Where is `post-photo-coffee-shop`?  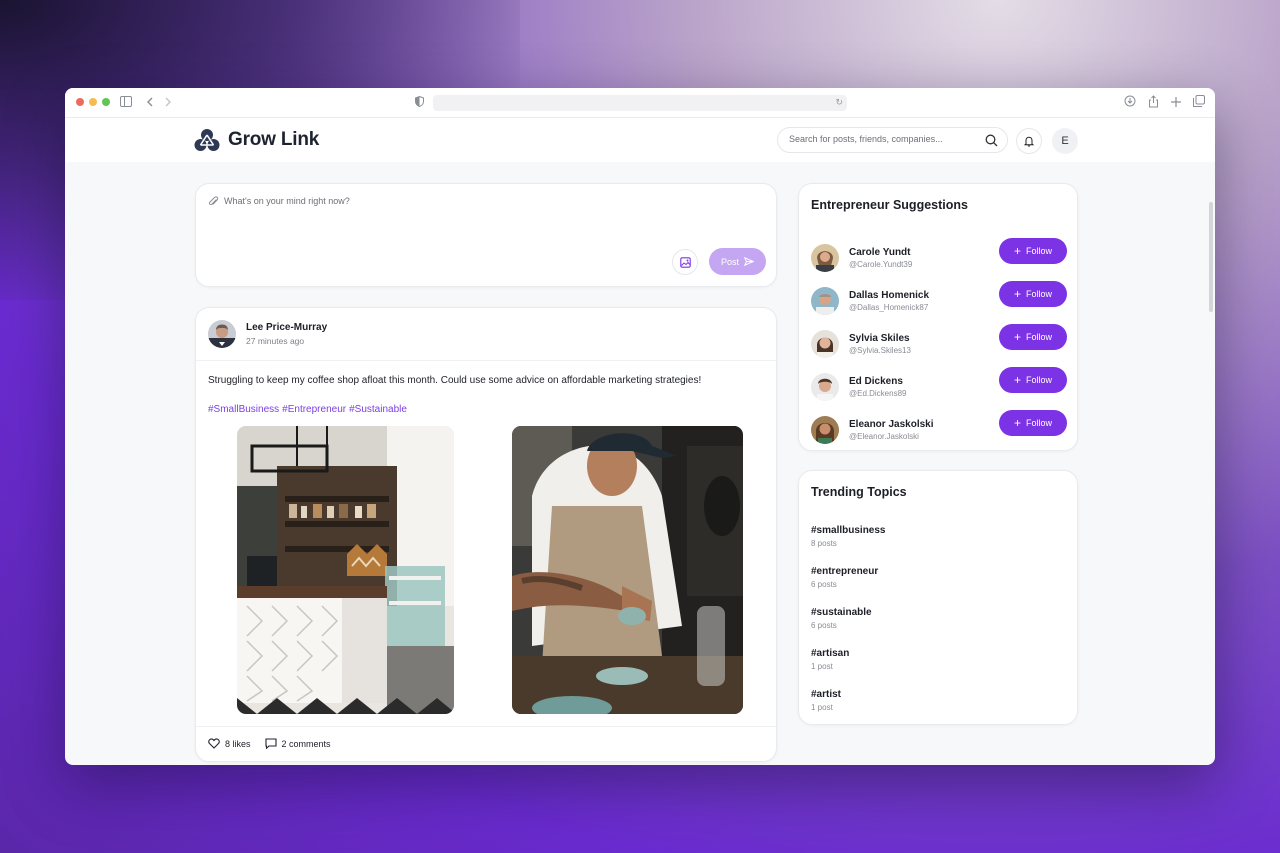
post-photo-coffee-shop is located at coordinates (345, 570).